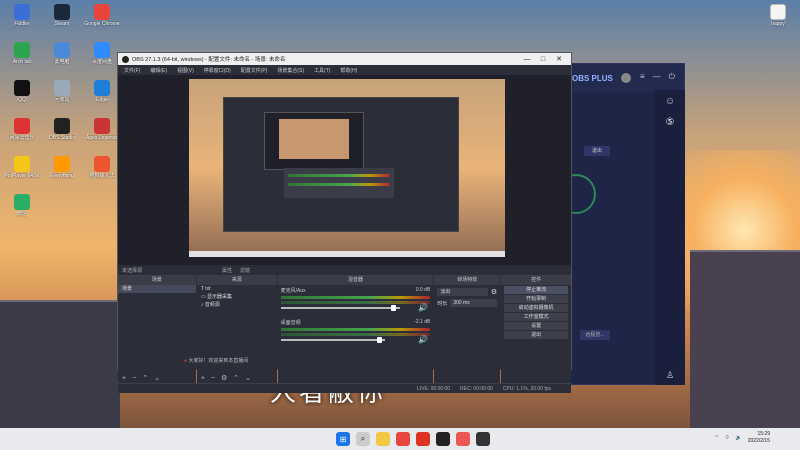  What do you see at coordinates (62, 137) in the screenshot?
I see `desktop-icon: OBS Studio` at bounding box center [62, 137].